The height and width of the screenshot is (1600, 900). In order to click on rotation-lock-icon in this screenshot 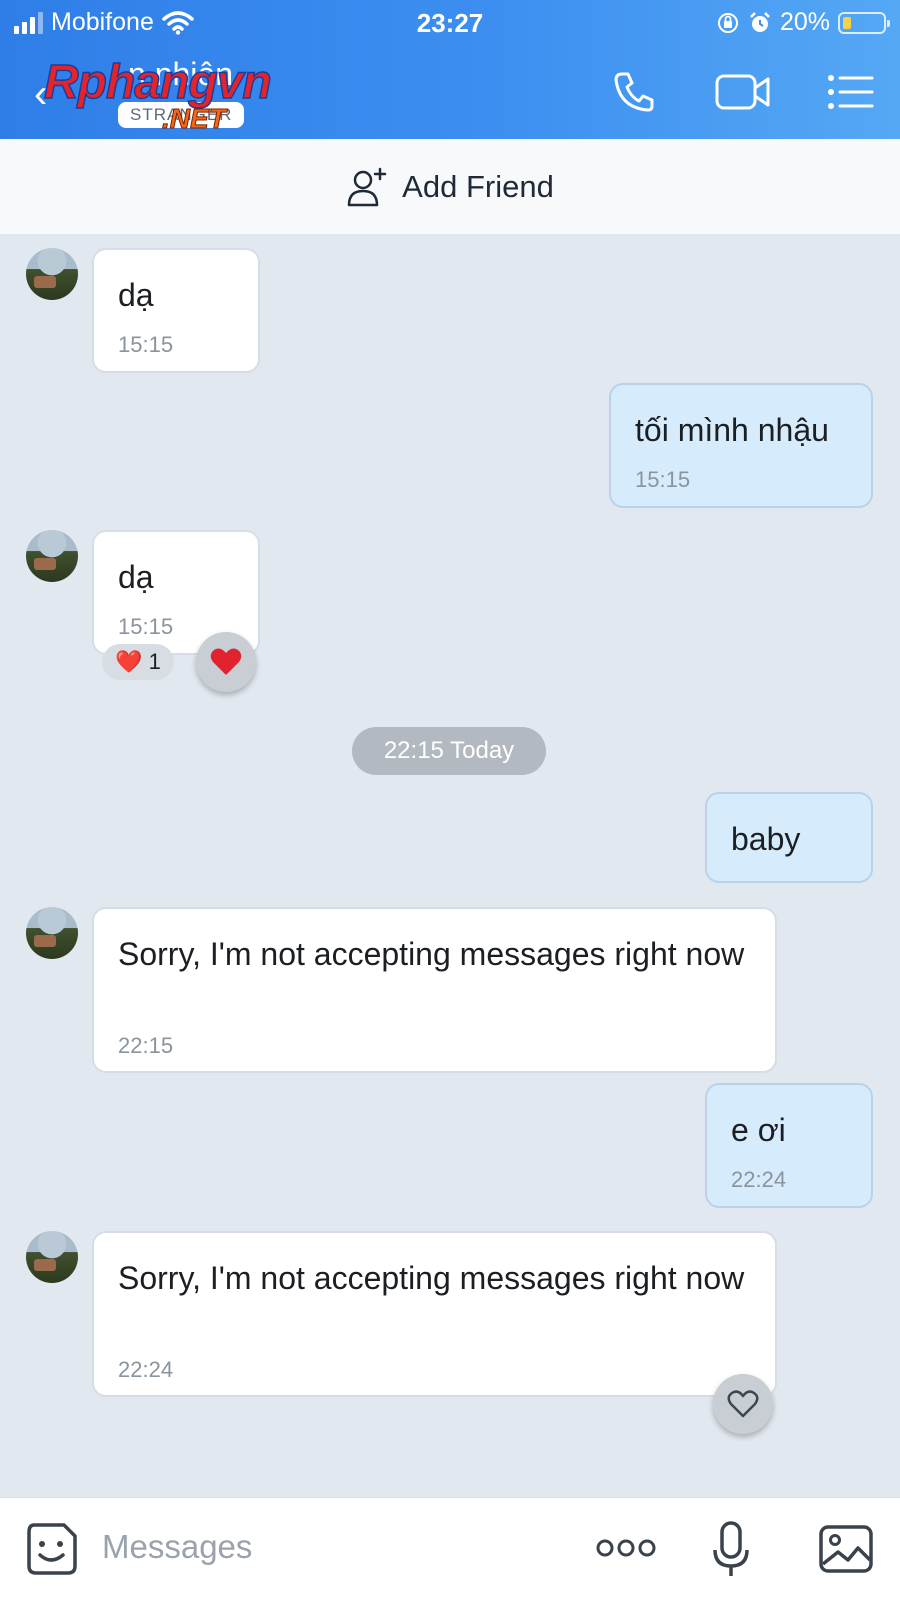, I will do `click(727, 22)`.